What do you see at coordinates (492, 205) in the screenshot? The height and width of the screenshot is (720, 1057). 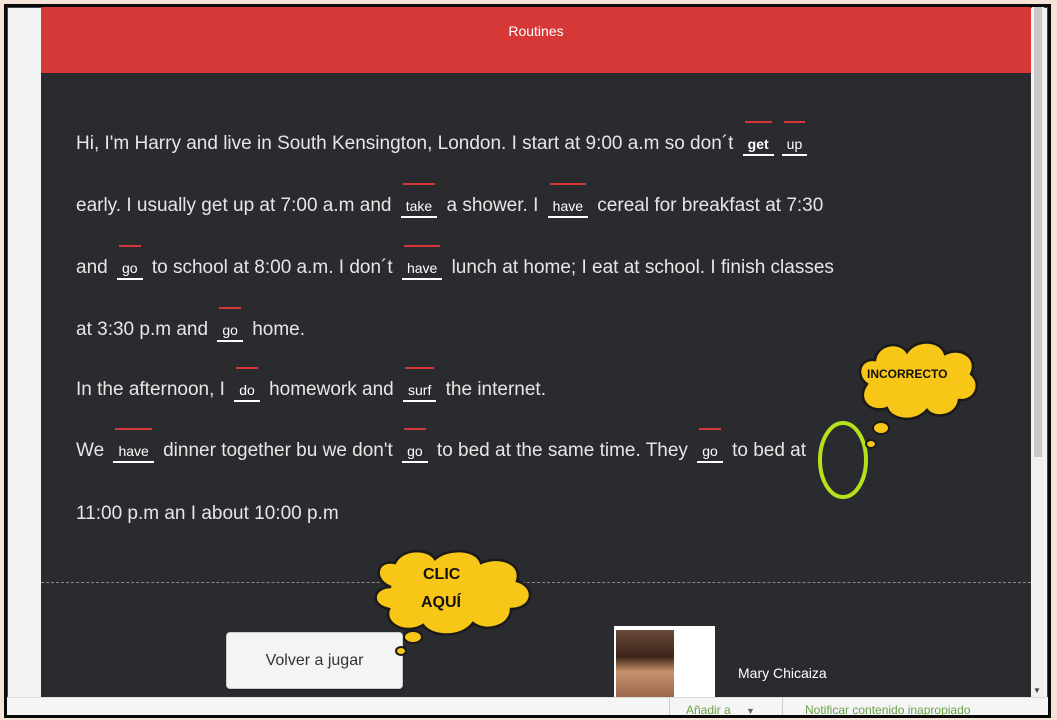 I see `story-text-segment: a shower. I` at bounding box center [492, 205].